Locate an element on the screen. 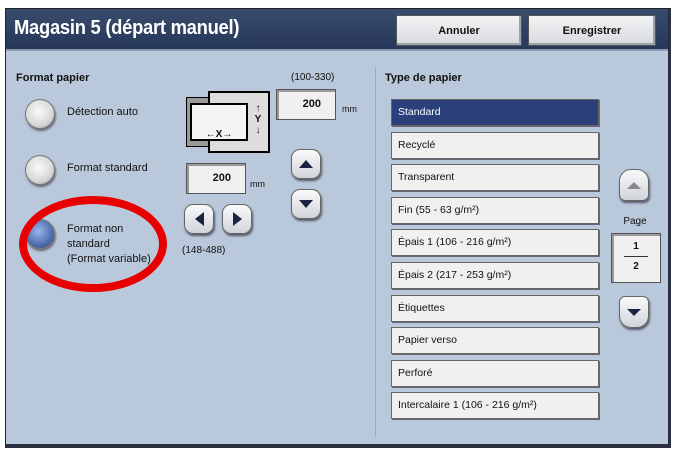  save-button: Enregistrer is located at coordinates (592, 30).